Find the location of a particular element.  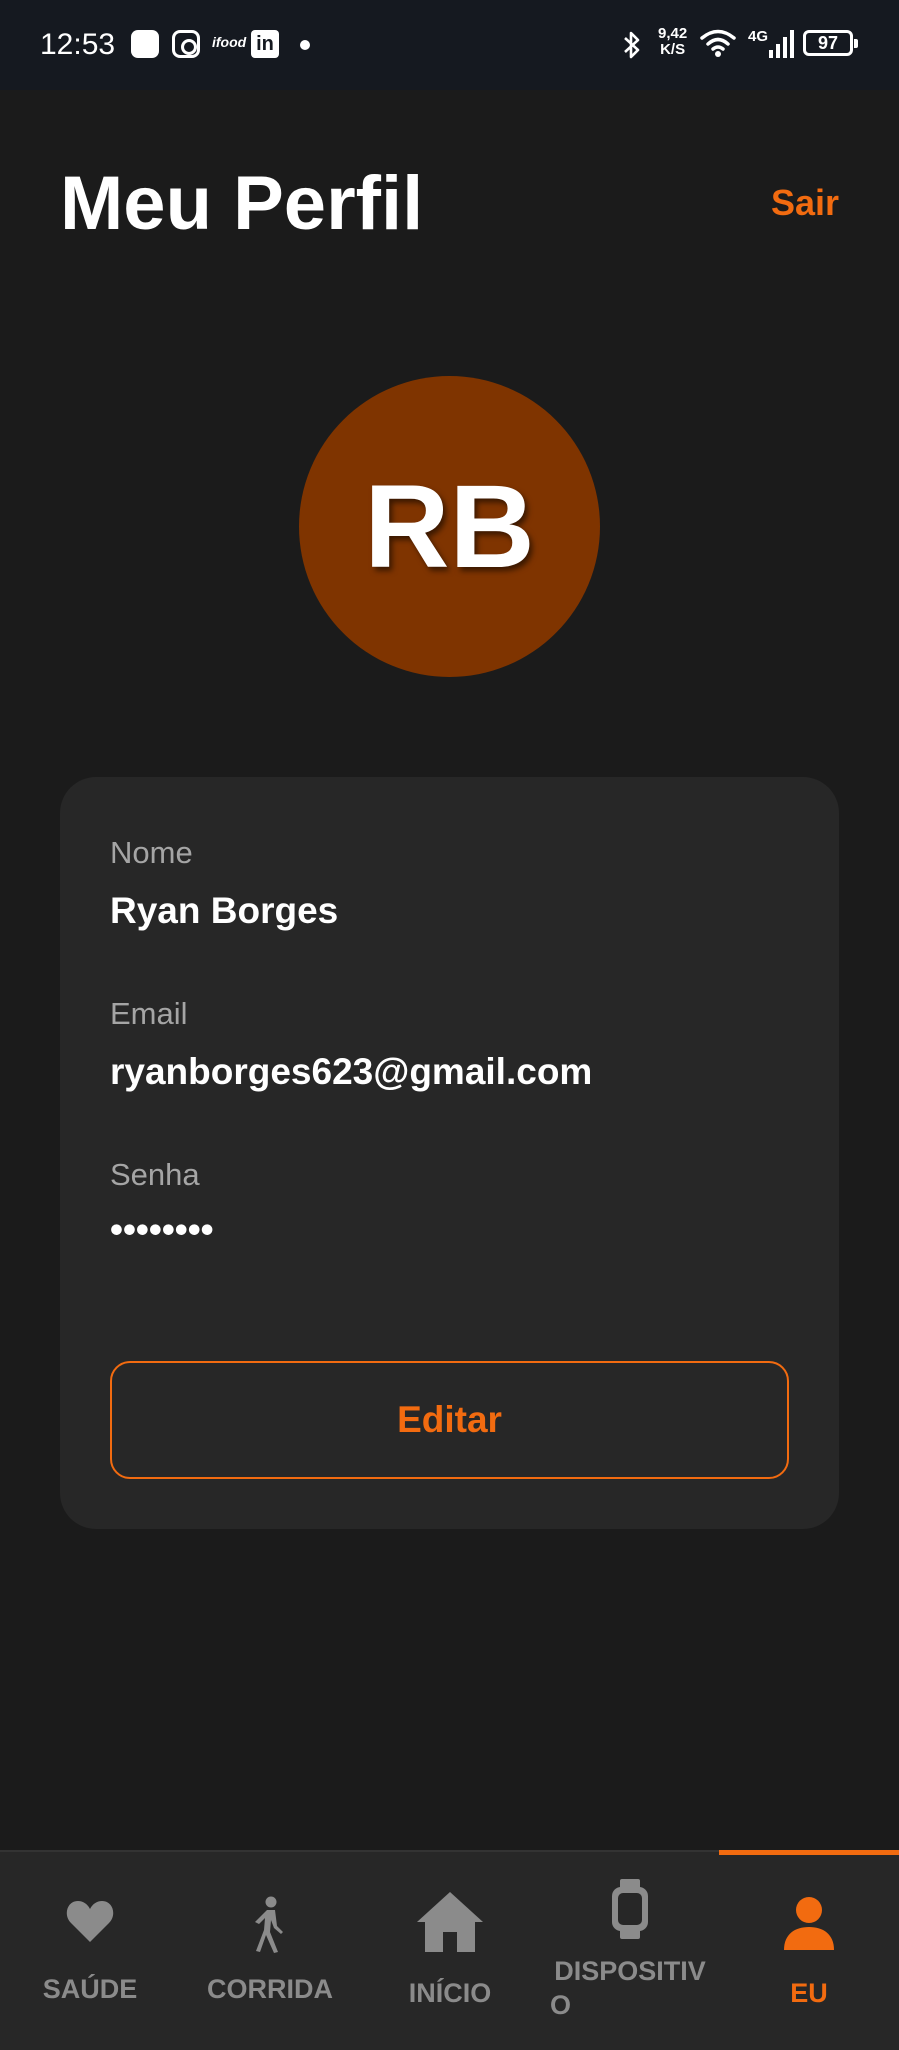

home-icon is located at coordinates (450, 1922).